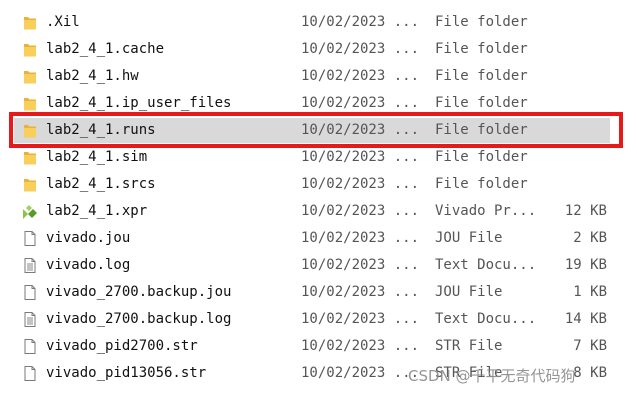  What do you see at coordinates (585, 319) in the screenshot?
I see `file-size: 14 KB` at bounding box center [585, 319].